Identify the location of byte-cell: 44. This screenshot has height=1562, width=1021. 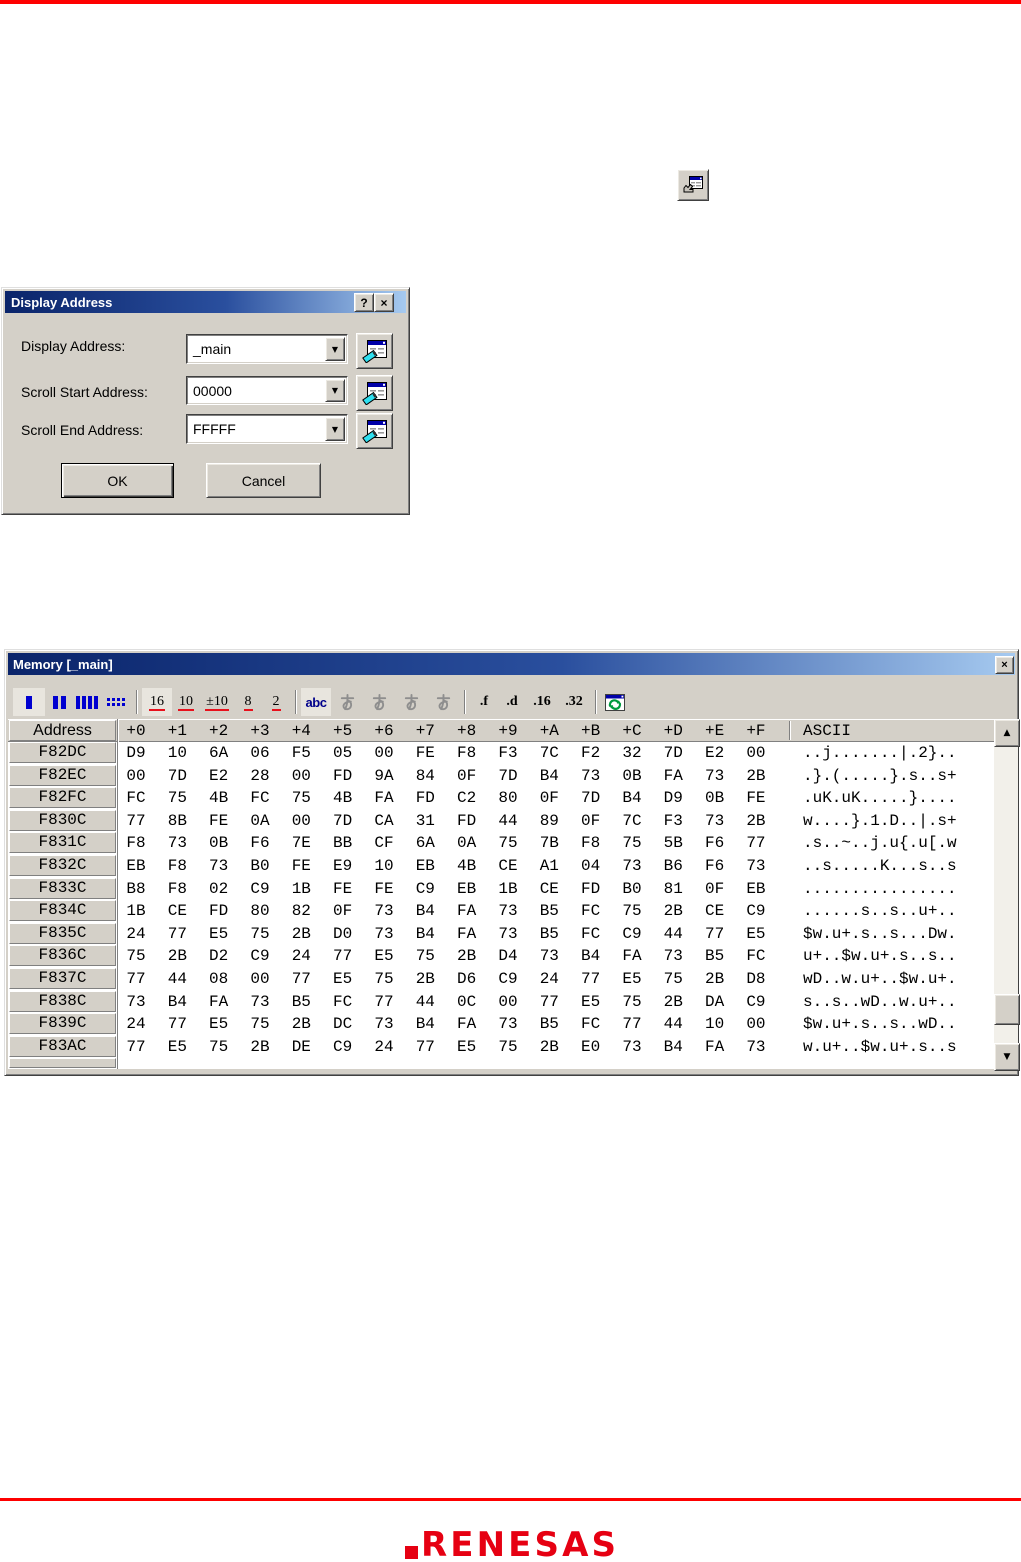
(673, 934).